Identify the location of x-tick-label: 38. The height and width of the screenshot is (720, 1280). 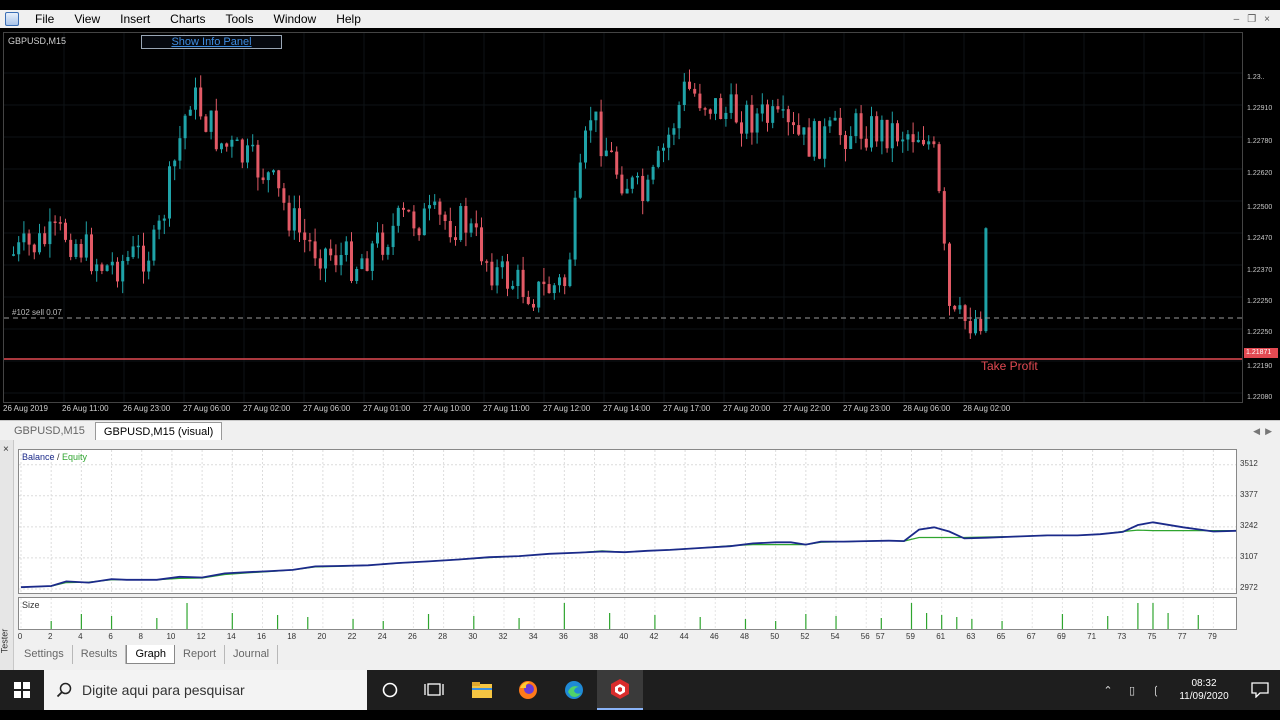
(593, 636).